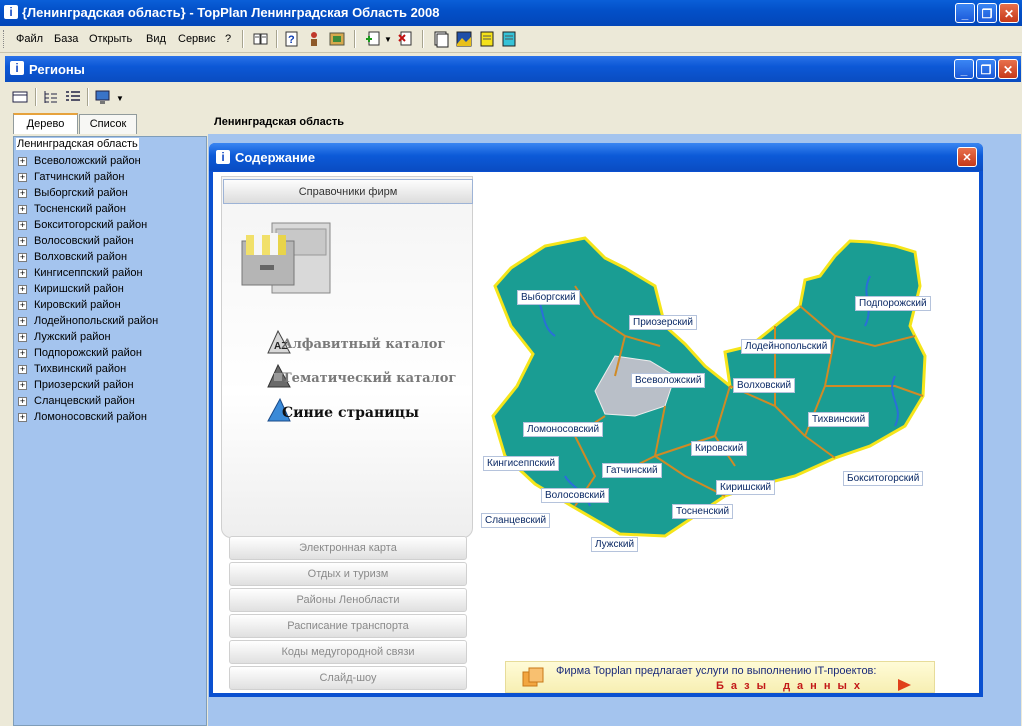 The height and width of the screenshot is (726, 1022). Describe the element at coordinates (72, 337) in the screenshot. I see `tree-item-label: Лужский район` at that location.